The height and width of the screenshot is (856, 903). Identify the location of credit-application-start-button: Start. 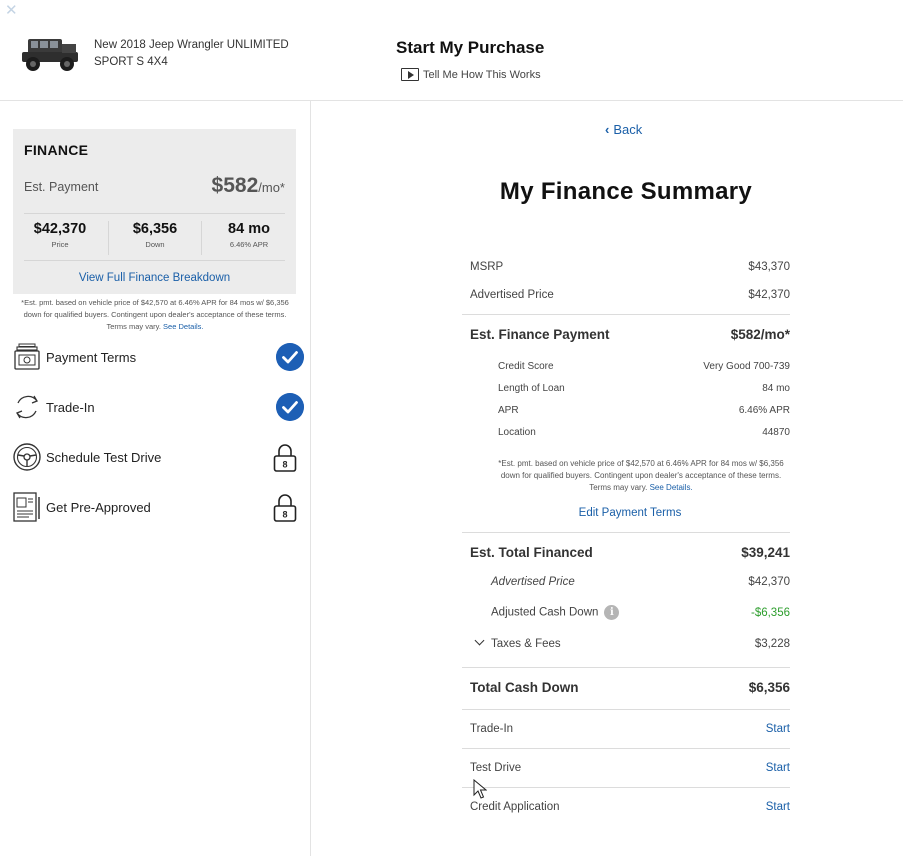
(778, 807).